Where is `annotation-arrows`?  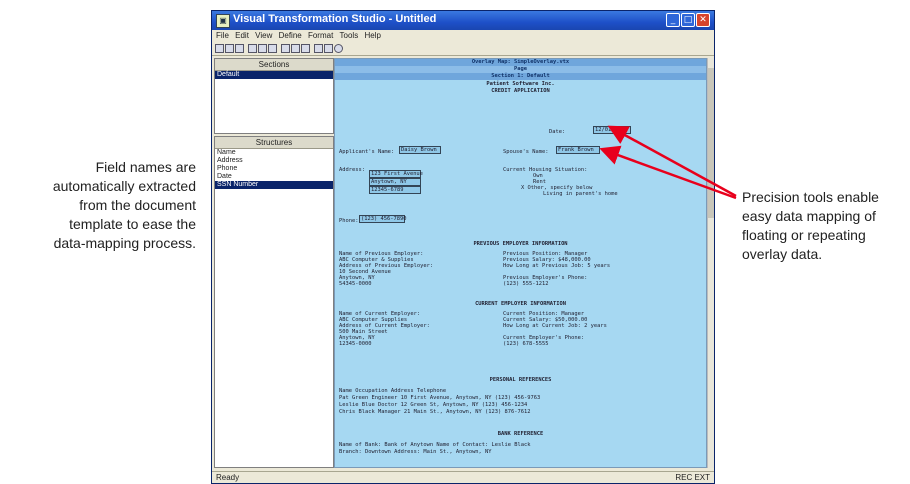
annotation-arrows is located at coordinates (668, 162).